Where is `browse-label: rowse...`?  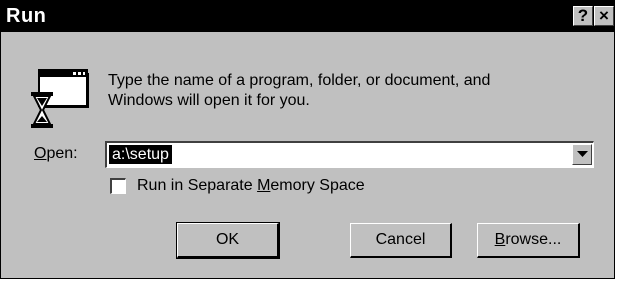
browse-label: rowse... is located at coordinates (533, 239).